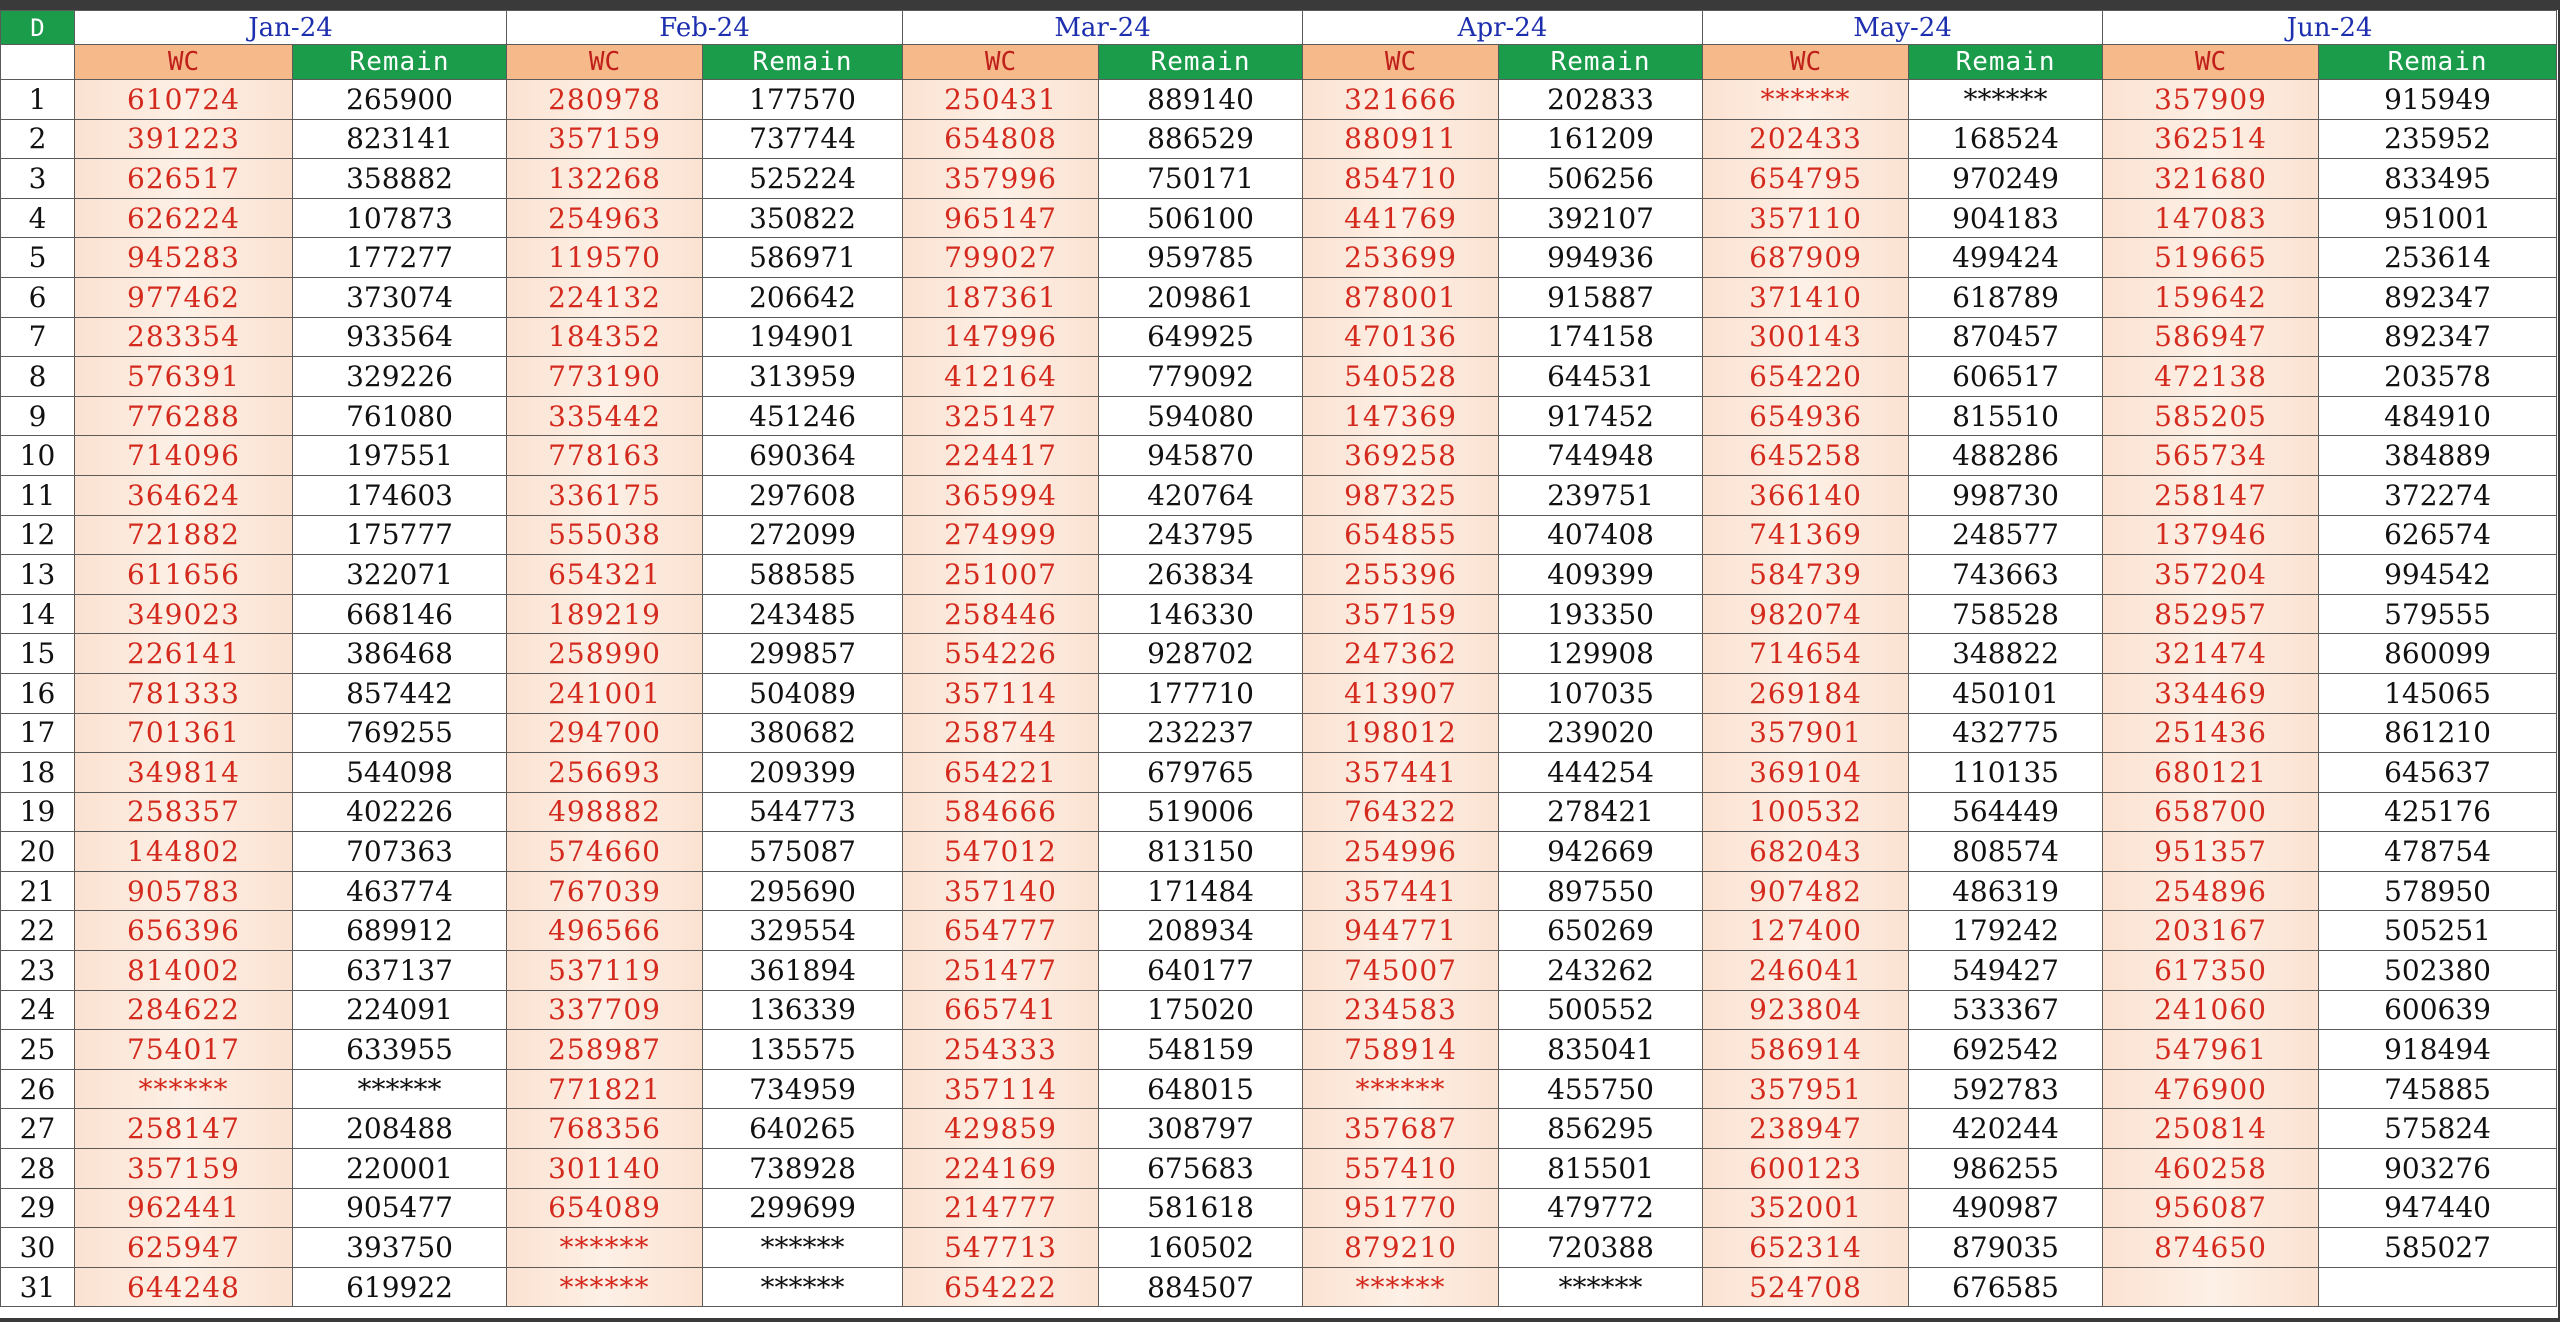 The width and height of the screenshot is (2560, 1322). Describe the element at coordinates (399, 535) in the screenshot. I see `remain-value-cell: 175777` at that location.